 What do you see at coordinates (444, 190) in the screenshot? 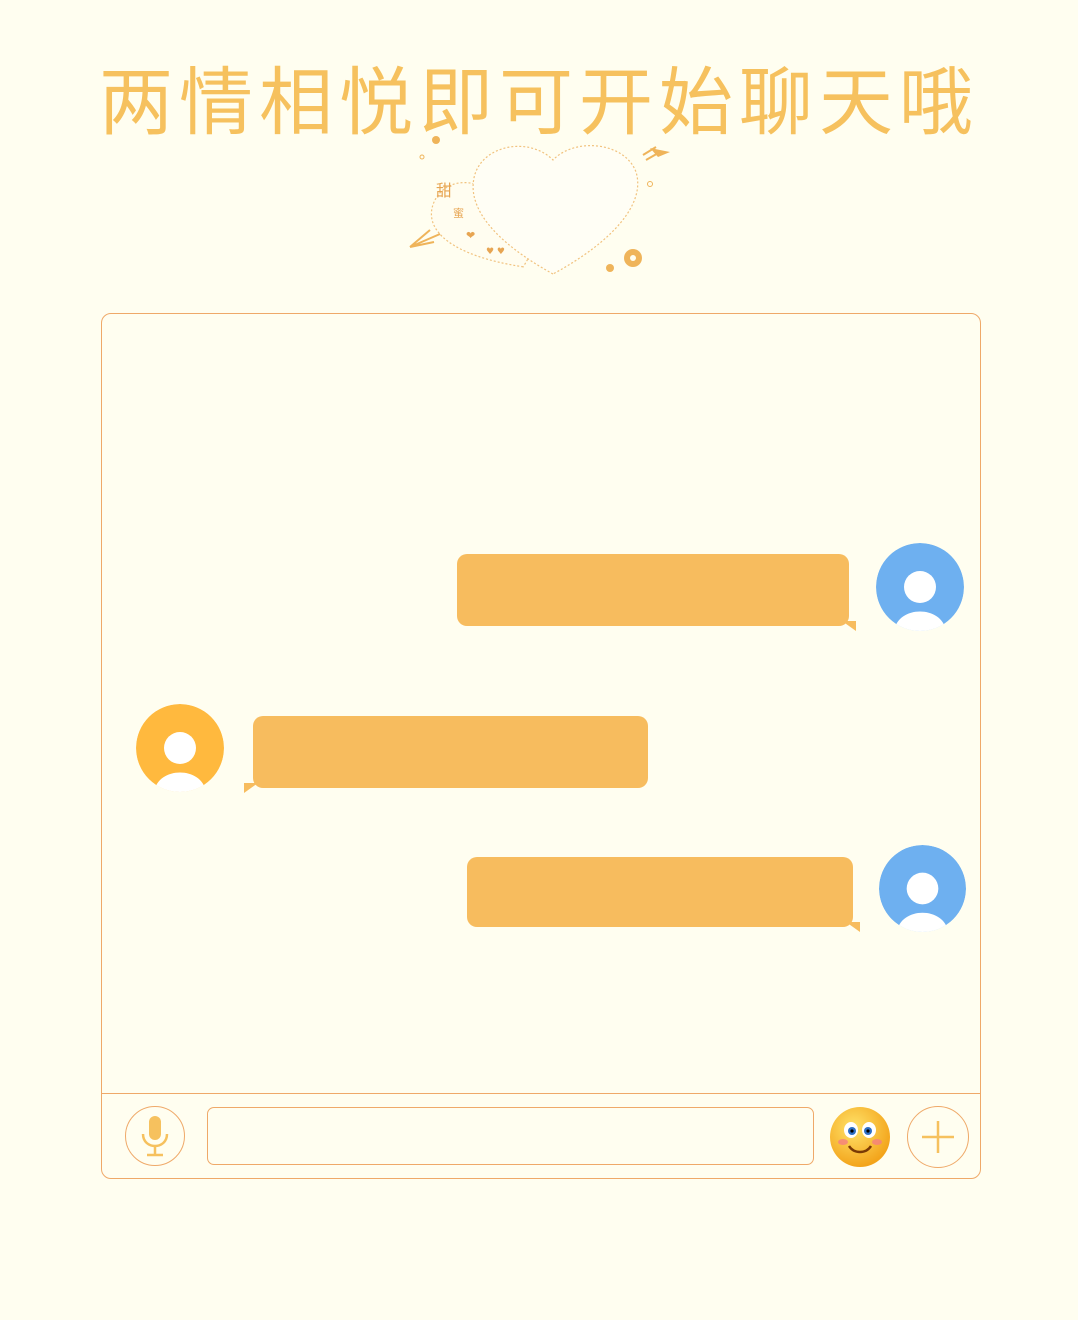
I see `svg-text: 甜` at bounding box center [444, 190].